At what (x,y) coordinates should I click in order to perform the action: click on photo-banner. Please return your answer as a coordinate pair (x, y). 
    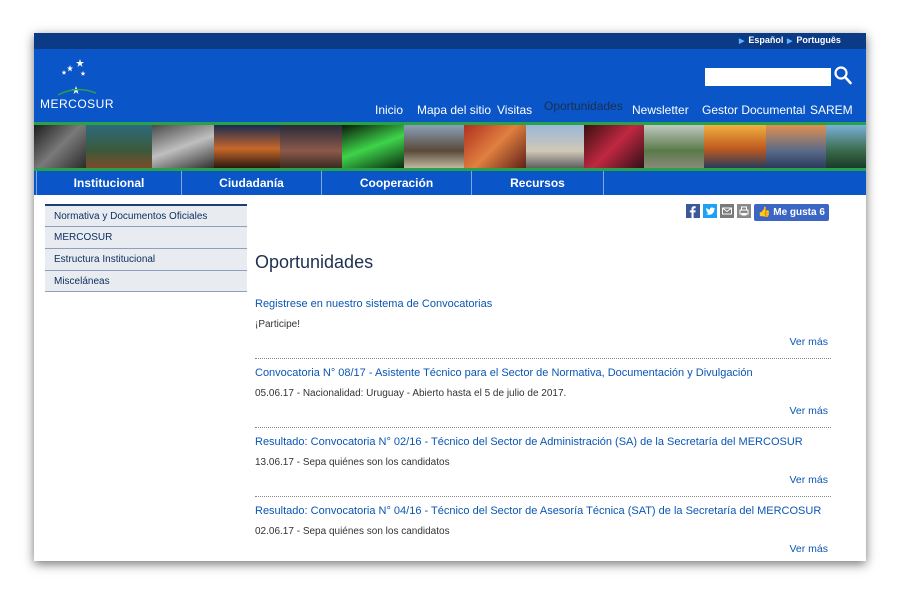
    Looking at the image, I should click on (450, 146).